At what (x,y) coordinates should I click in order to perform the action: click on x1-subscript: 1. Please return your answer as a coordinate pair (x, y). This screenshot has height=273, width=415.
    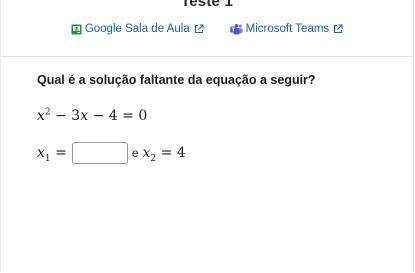
    Looking at the image, I should click on (47, 158).